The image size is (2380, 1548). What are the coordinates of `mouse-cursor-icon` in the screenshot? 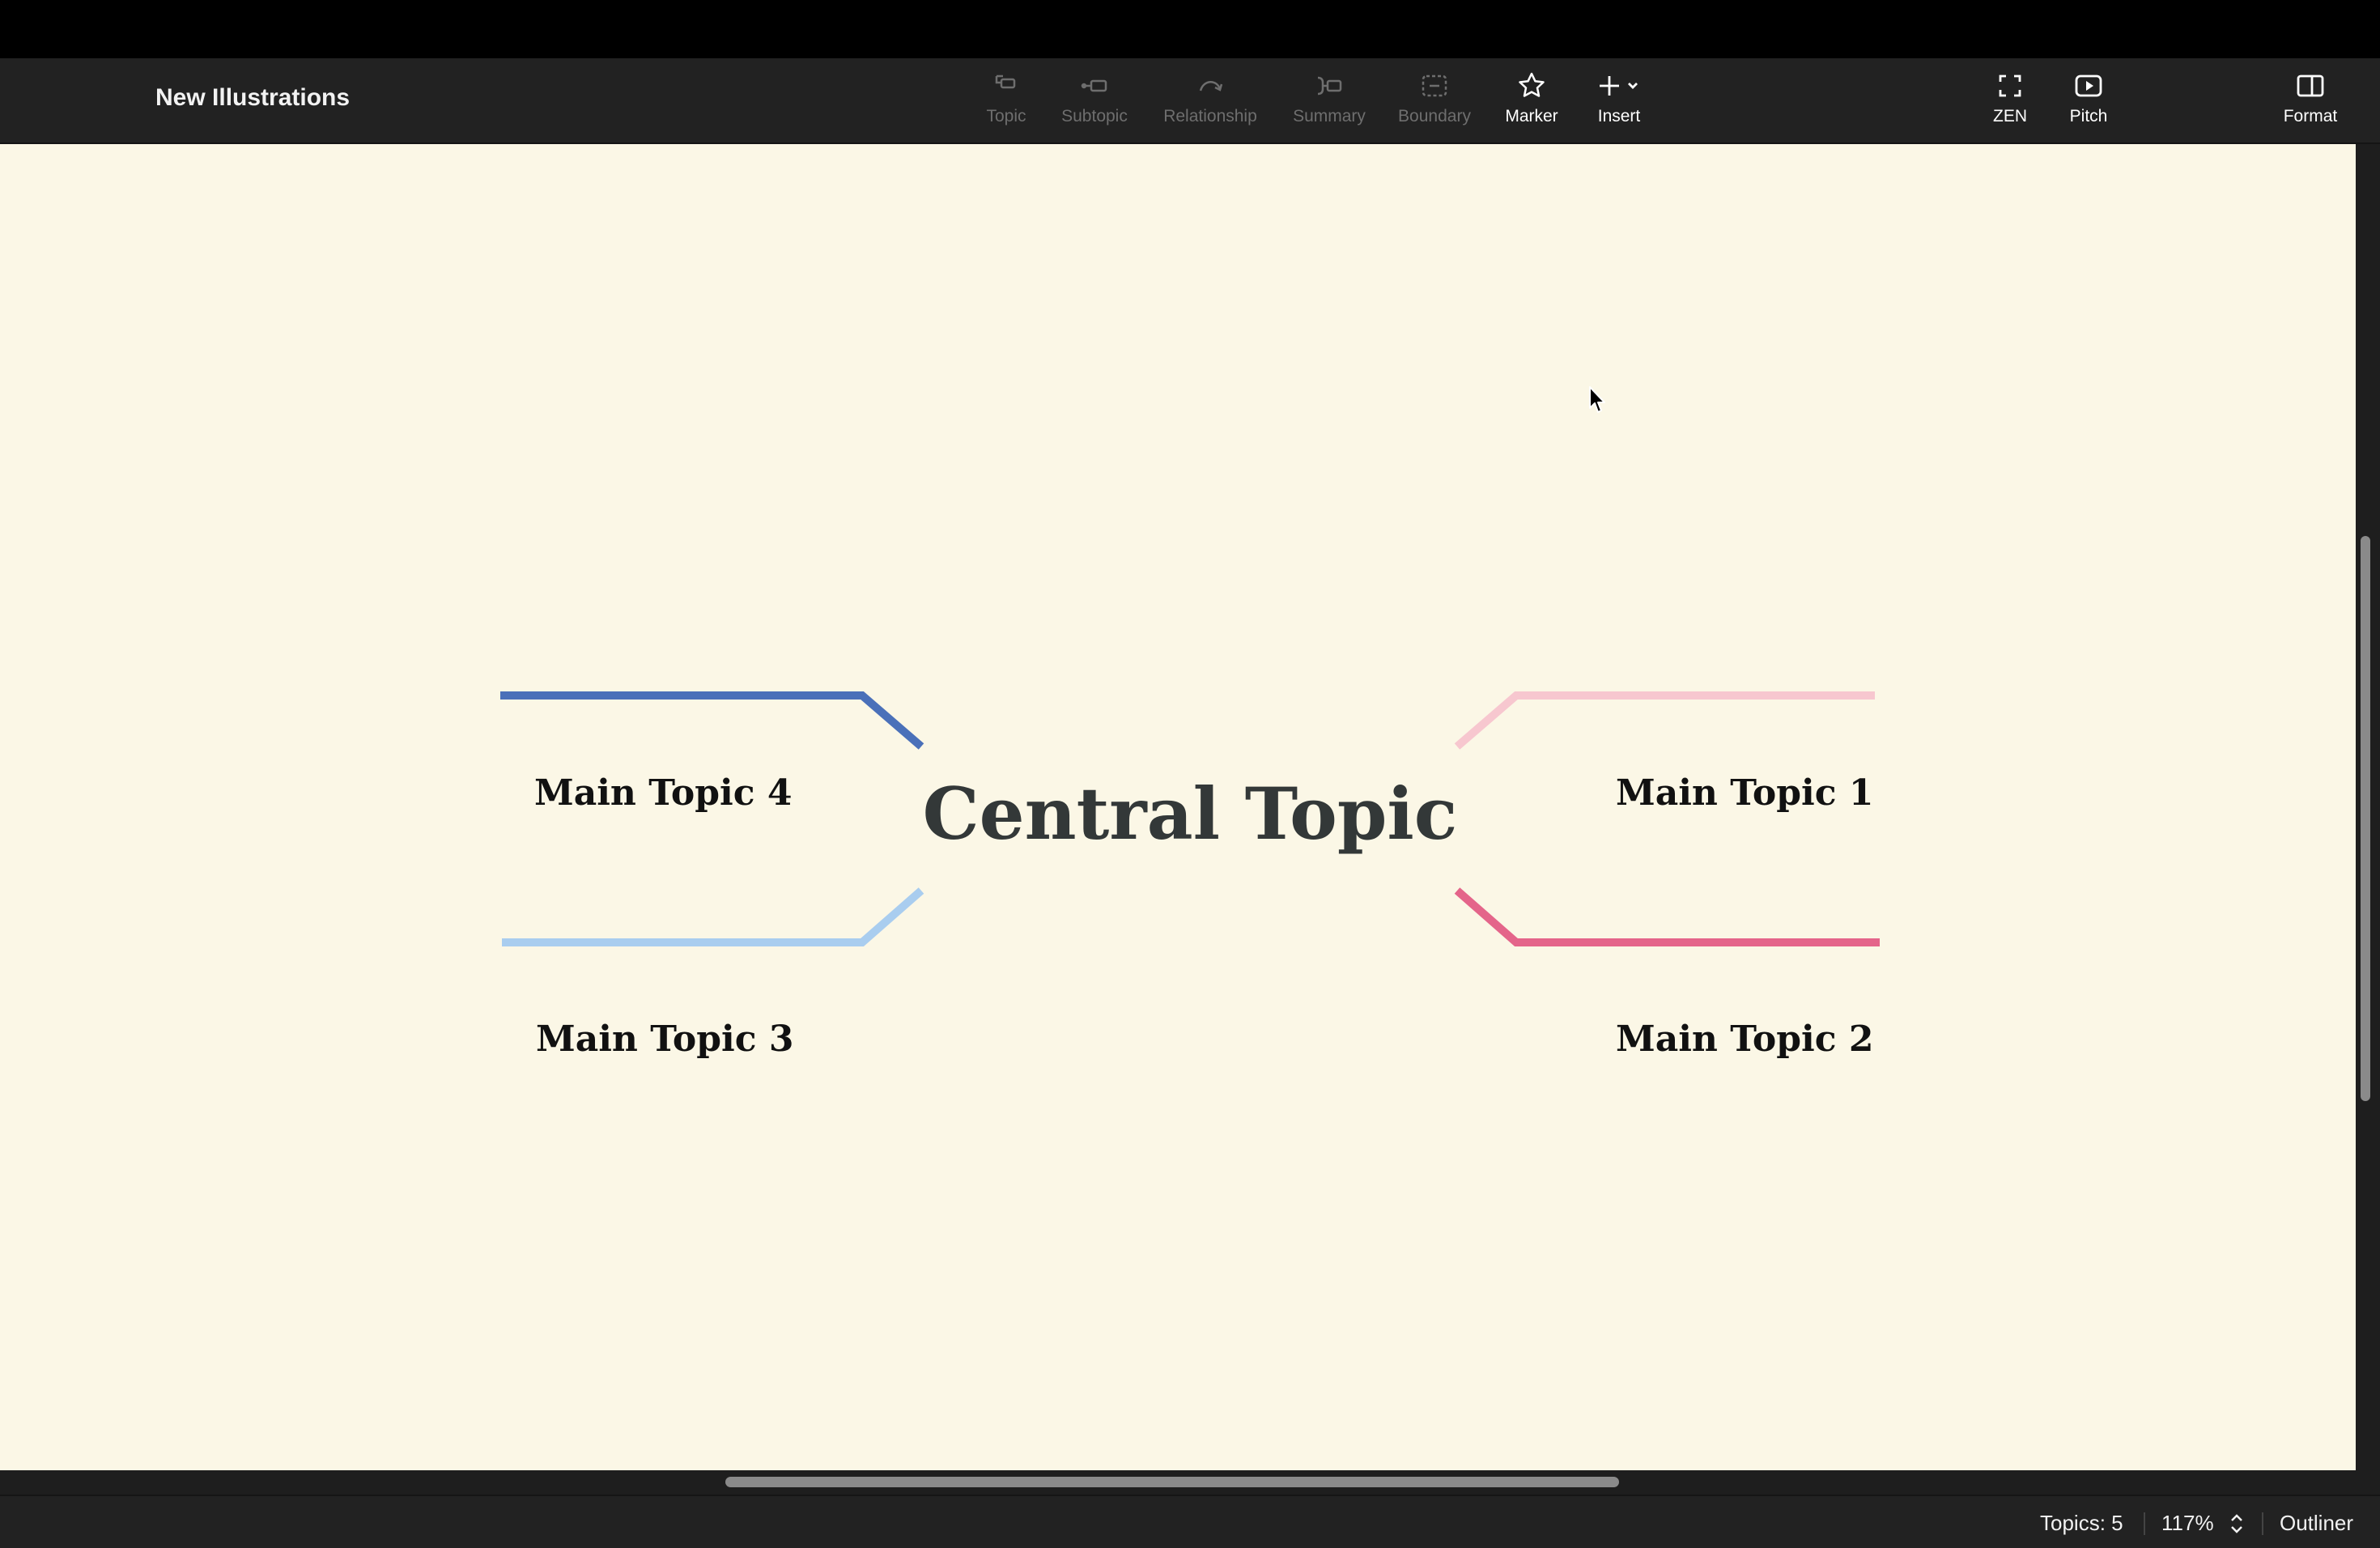 It's located at (1597, 399).